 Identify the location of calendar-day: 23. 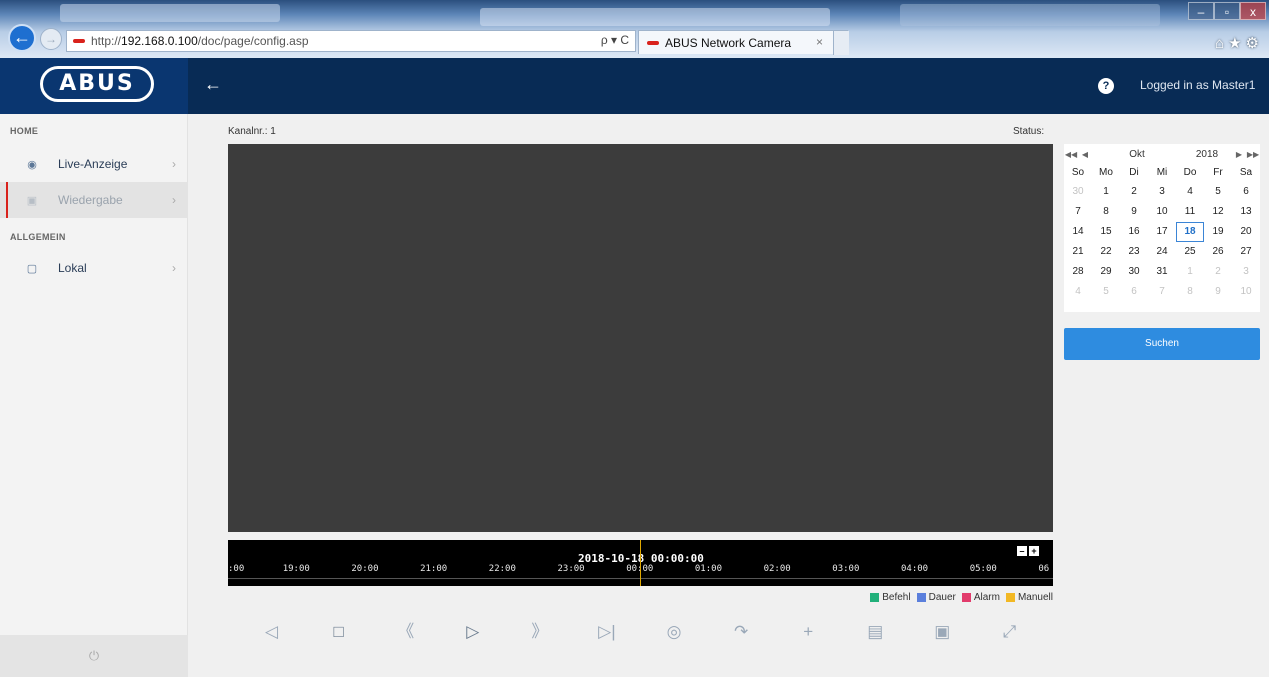
(1134, 252).